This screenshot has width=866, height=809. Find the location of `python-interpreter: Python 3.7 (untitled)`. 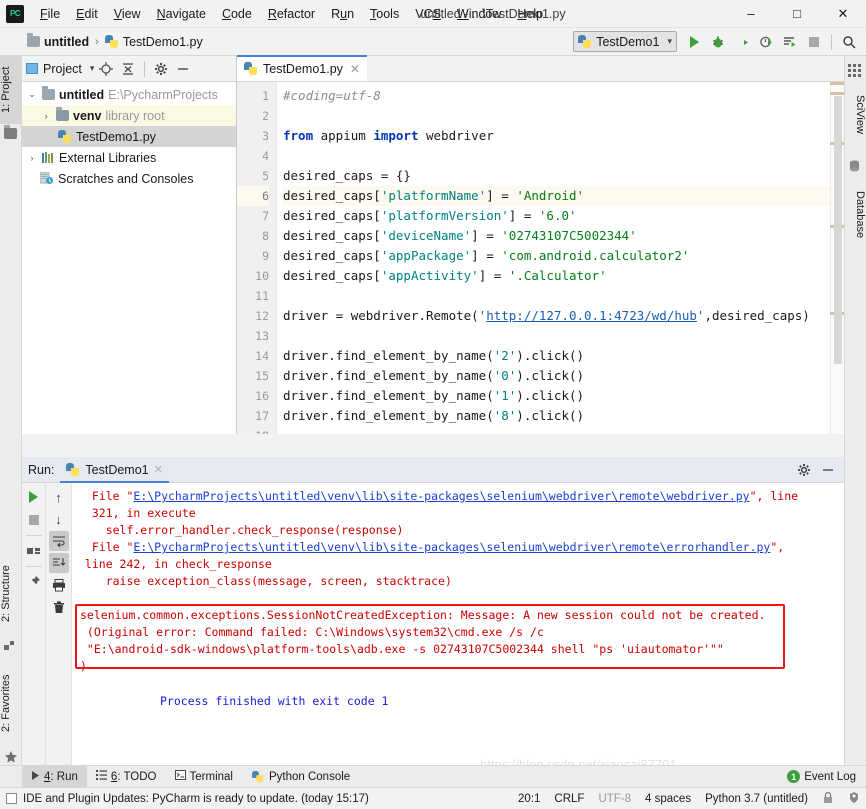

python-interpreter: Python 3.7 (untitled) is located at coordinates (756, 799).